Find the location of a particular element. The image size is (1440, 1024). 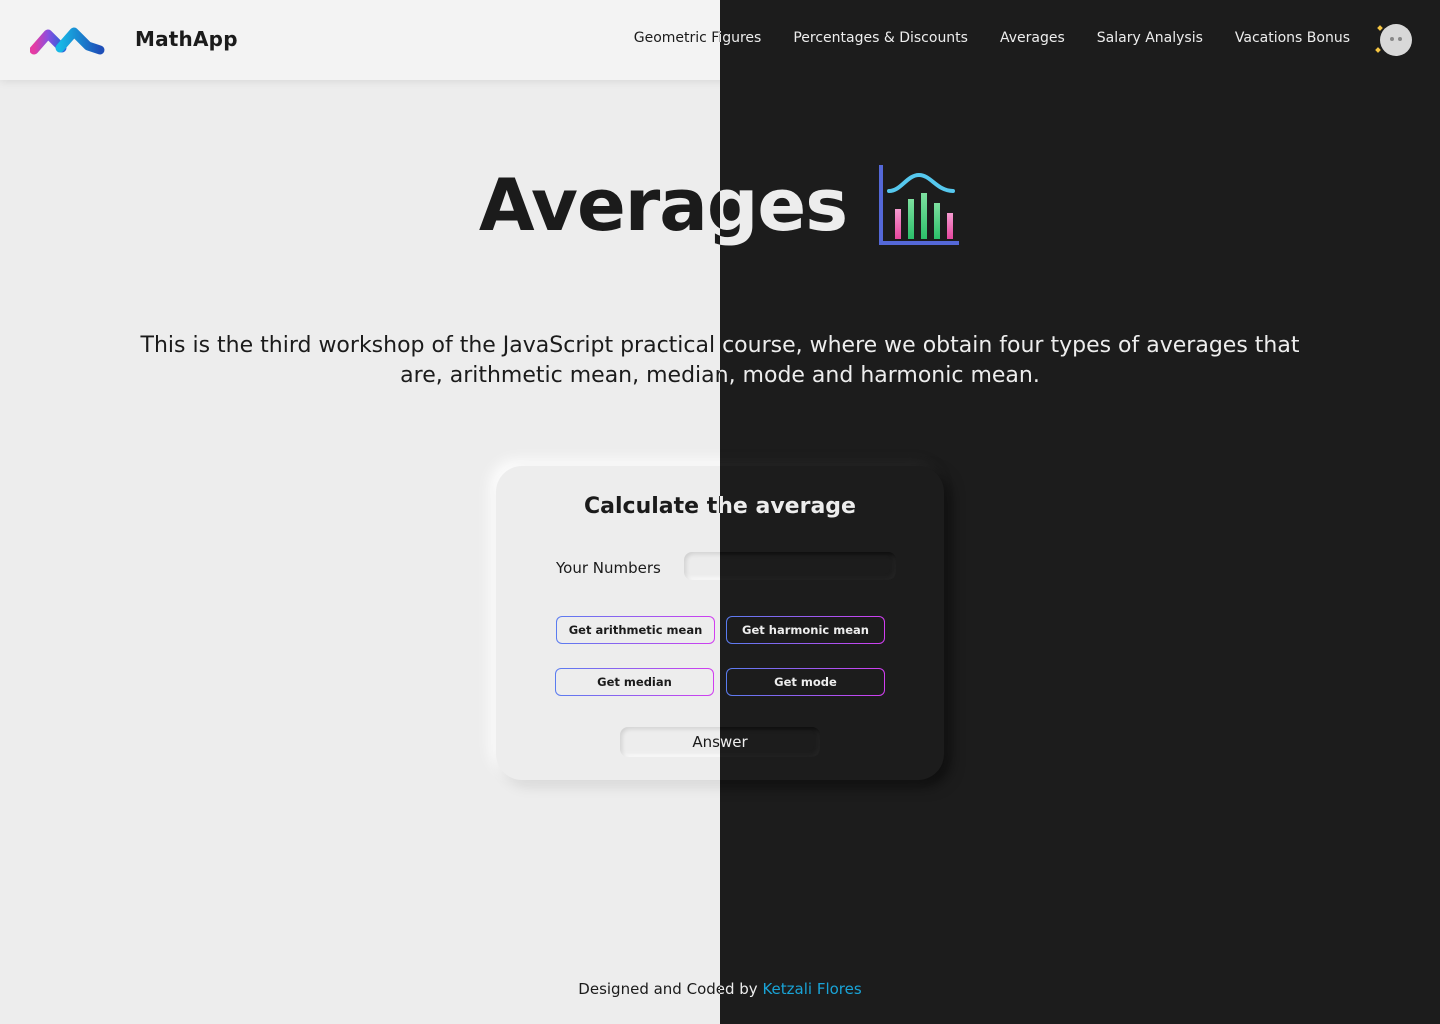

author-link: Ketzali Flores is located at coordinates (811, 989).